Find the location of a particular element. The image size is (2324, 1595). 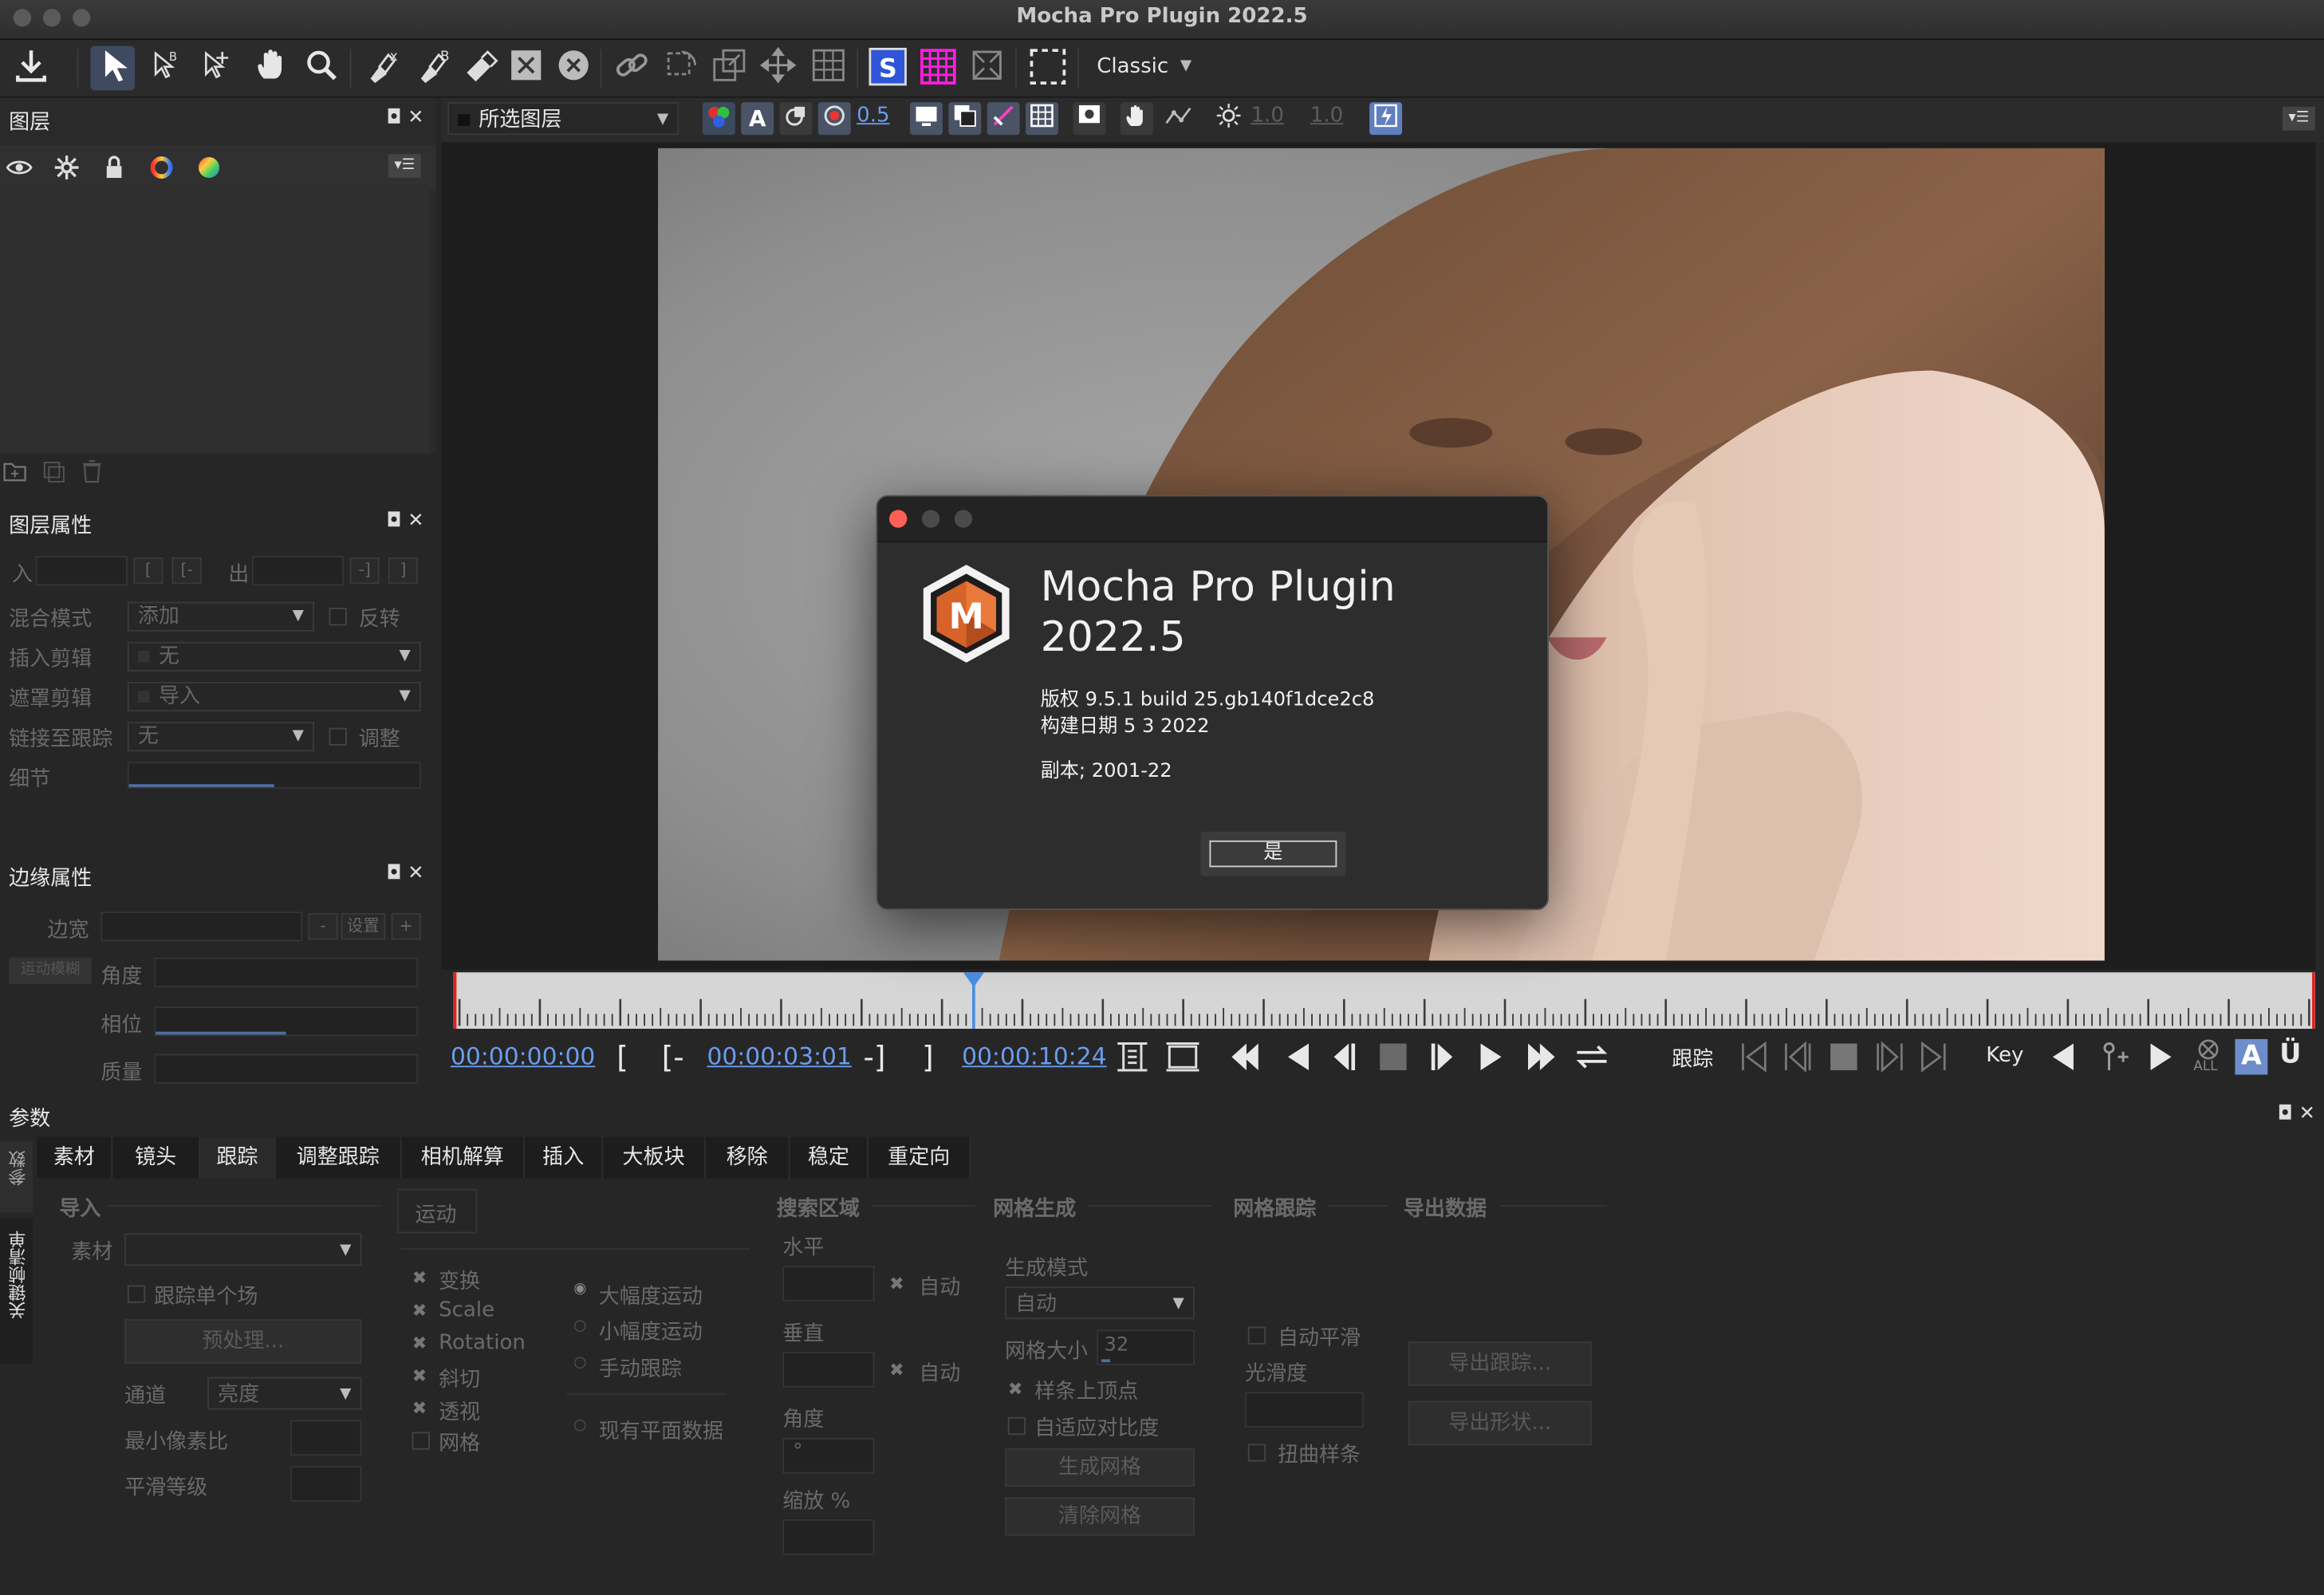

edge-angle-field is located at coordinates (286, 972).